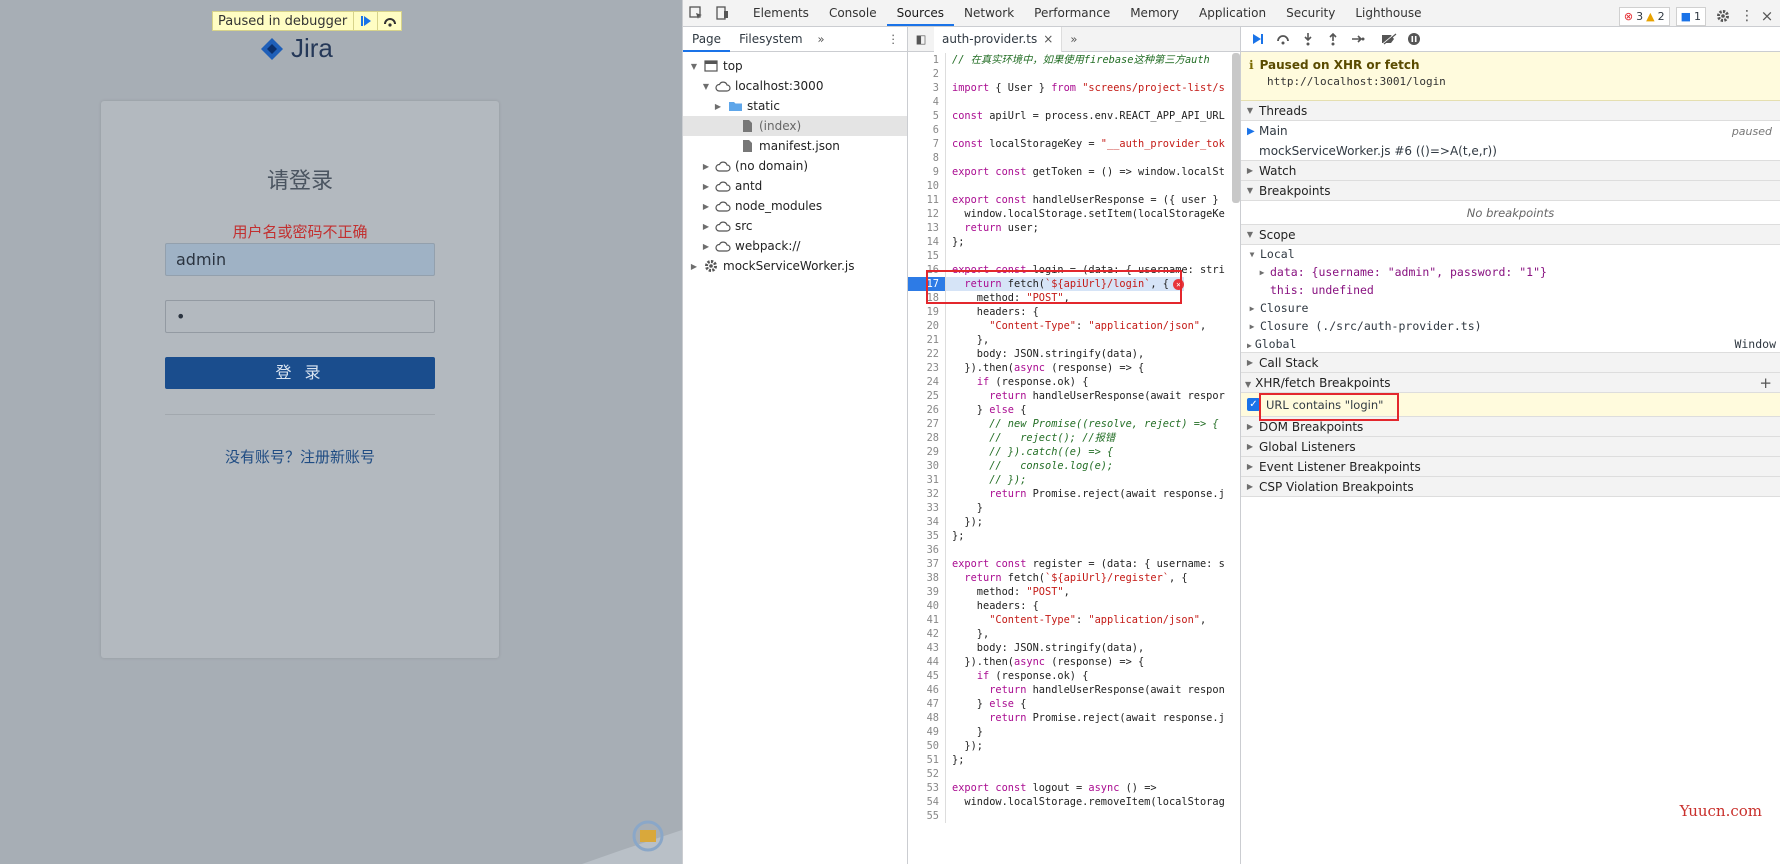 The width and height of the screenshot is (1780, 864). Describe the element at coordinates (1510, 447) in the screenshot. I see `section-global-listeners: ▶ Global Listeners` at that location.